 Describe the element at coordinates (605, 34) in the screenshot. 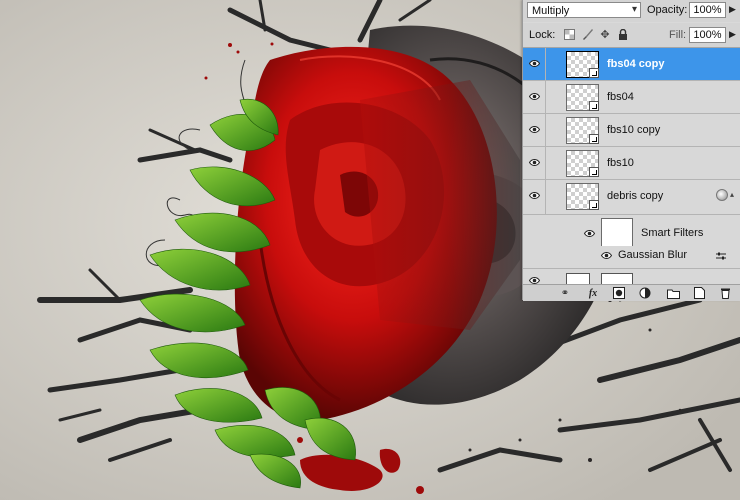

I see `move-icon: ✥` at that location.